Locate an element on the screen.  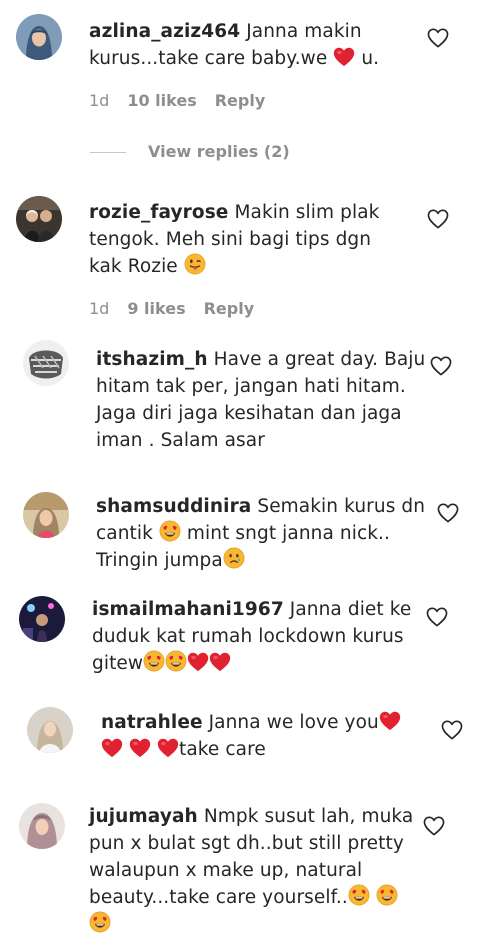
comment-body: beauty...take care yourself.. is located at coordinates (218, 897).